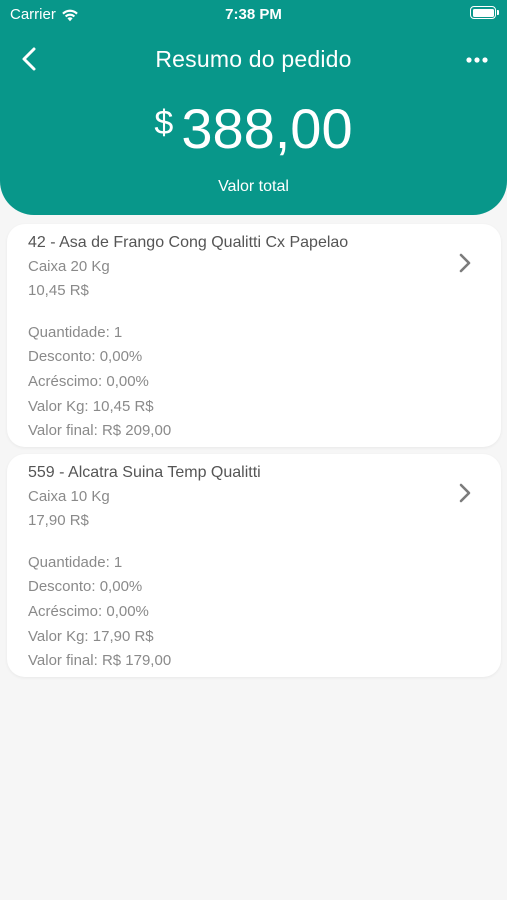 The width and height of the screenshot is (507, 900). What do you see at coordinates (484, 12) in the screenshot?
I see `battery-icon` at bounding box center [484, 12].